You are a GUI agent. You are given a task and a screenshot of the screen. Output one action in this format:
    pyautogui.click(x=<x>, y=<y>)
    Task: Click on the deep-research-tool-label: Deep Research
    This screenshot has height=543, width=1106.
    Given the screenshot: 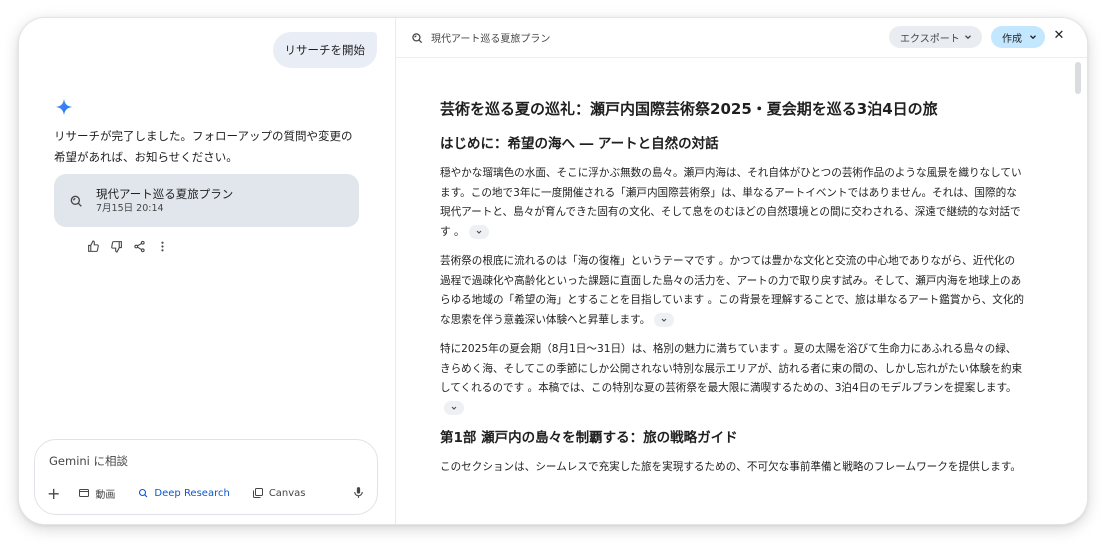 What is the action you would take?
    pyautogui.click(x=192, y=493)
    